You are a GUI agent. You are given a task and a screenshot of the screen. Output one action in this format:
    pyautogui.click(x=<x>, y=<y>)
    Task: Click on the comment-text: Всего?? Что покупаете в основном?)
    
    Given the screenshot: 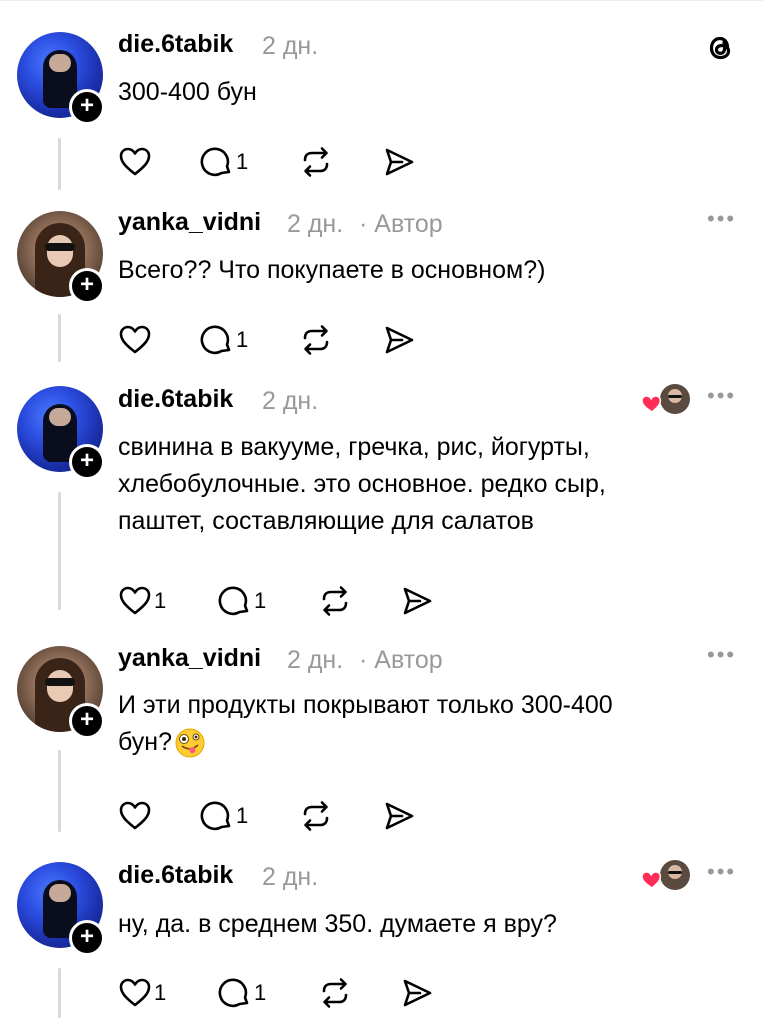 What is the action you would take?
    pyautogui.click(x=332, y=270)
    